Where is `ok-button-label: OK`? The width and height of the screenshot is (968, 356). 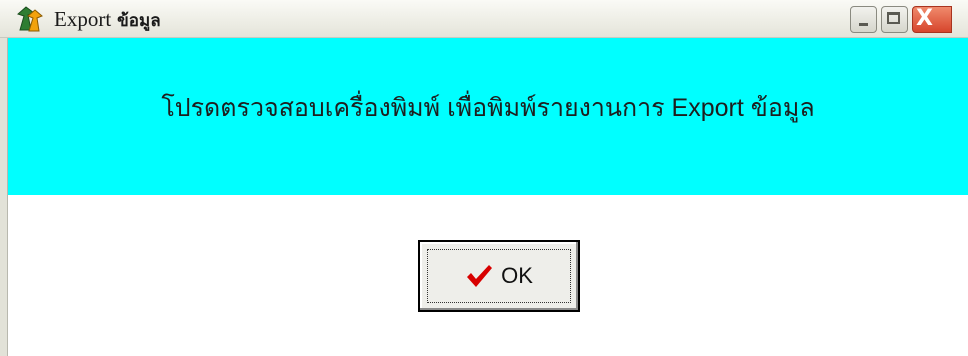
ok-button-label: OK is located at coordinates (517, 275).